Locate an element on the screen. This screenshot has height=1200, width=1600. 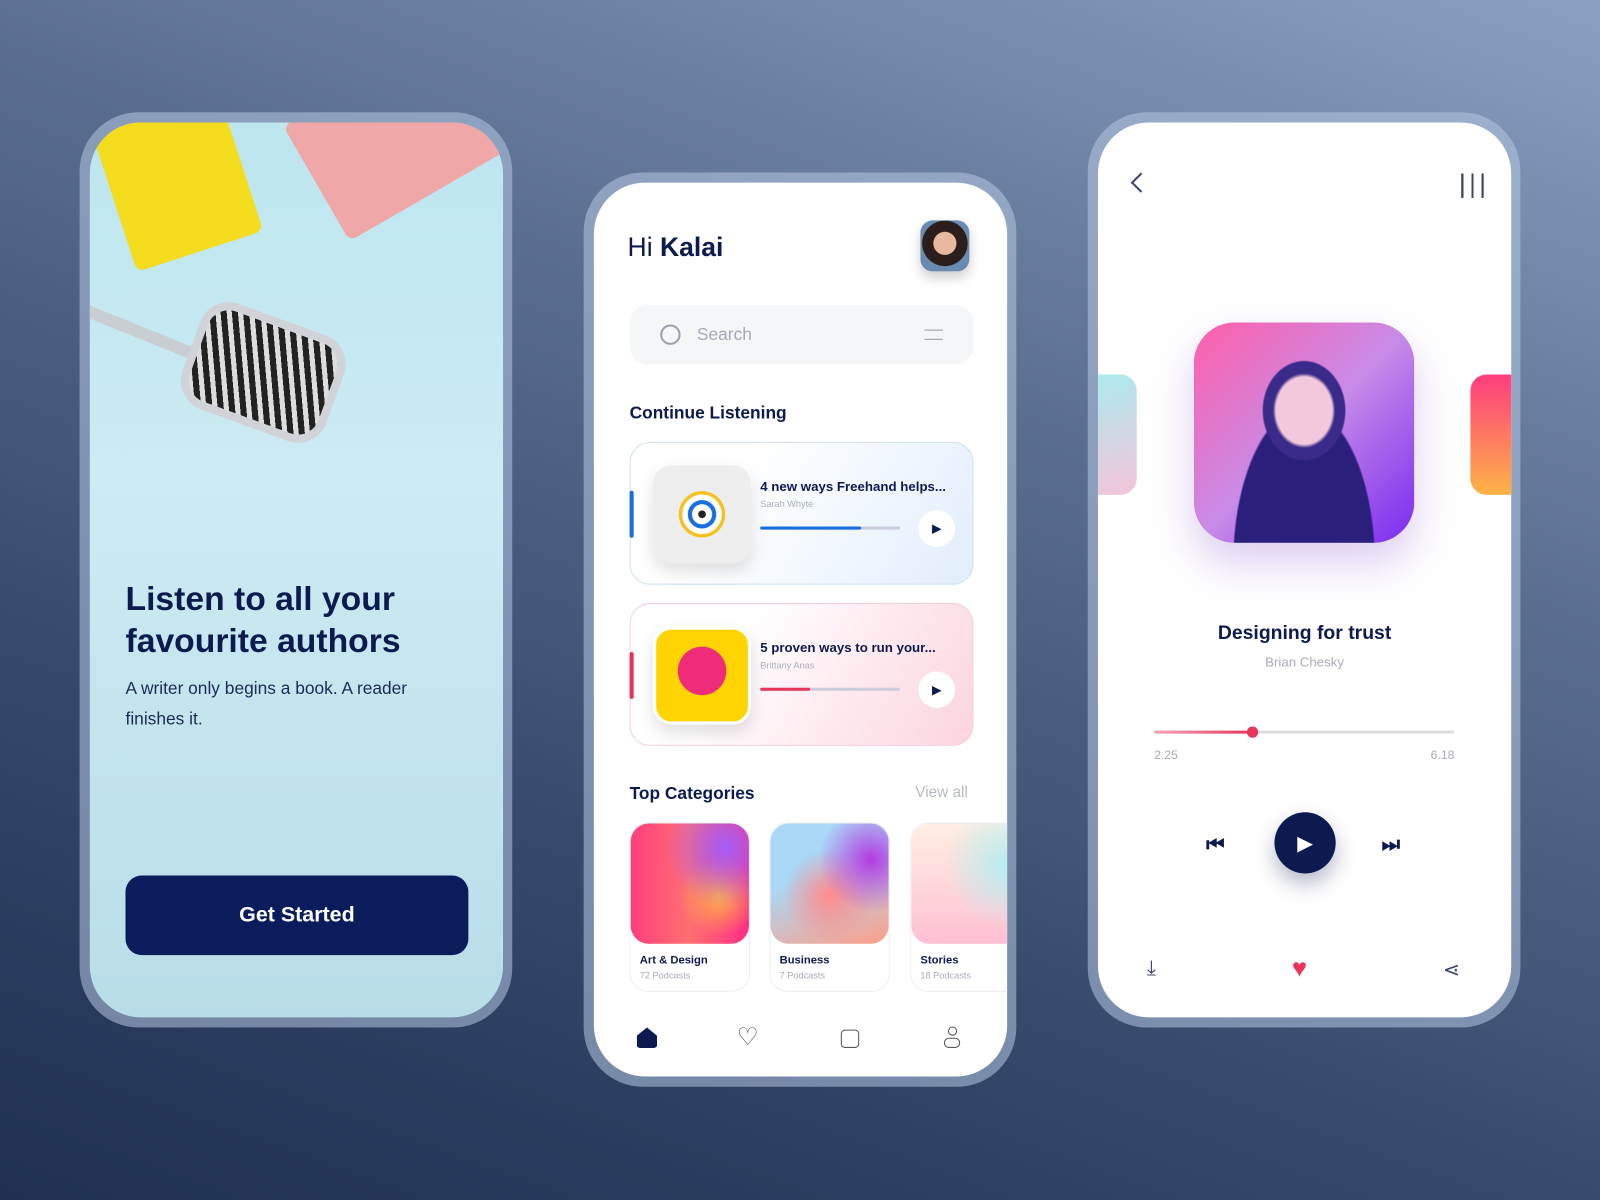
next-button: ⏭ is located at coordinates (1391, 845).